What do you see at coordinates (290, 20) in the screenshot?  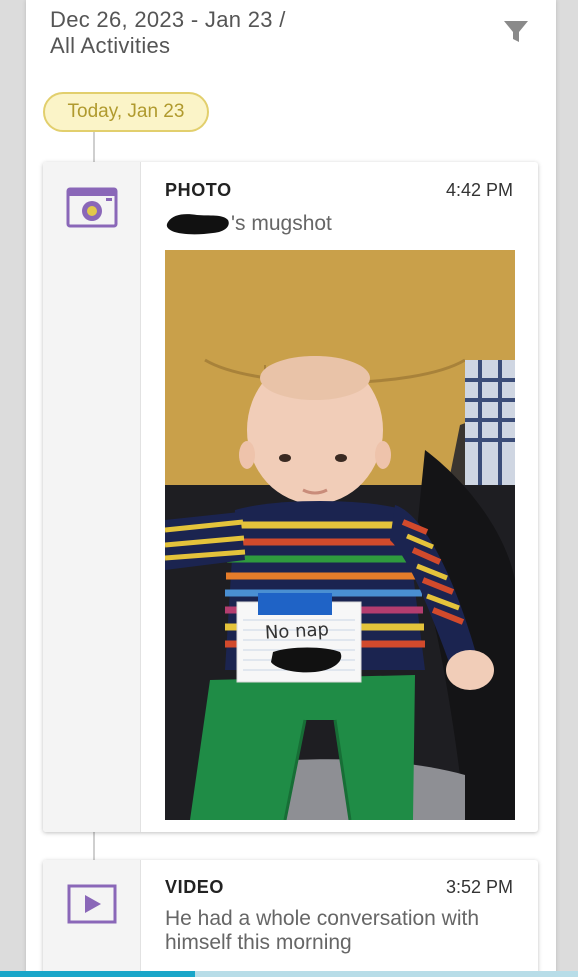 I see `date-range-label: Dec 26, 2023 - Jan 23 /` at bounding box center [290, 20].